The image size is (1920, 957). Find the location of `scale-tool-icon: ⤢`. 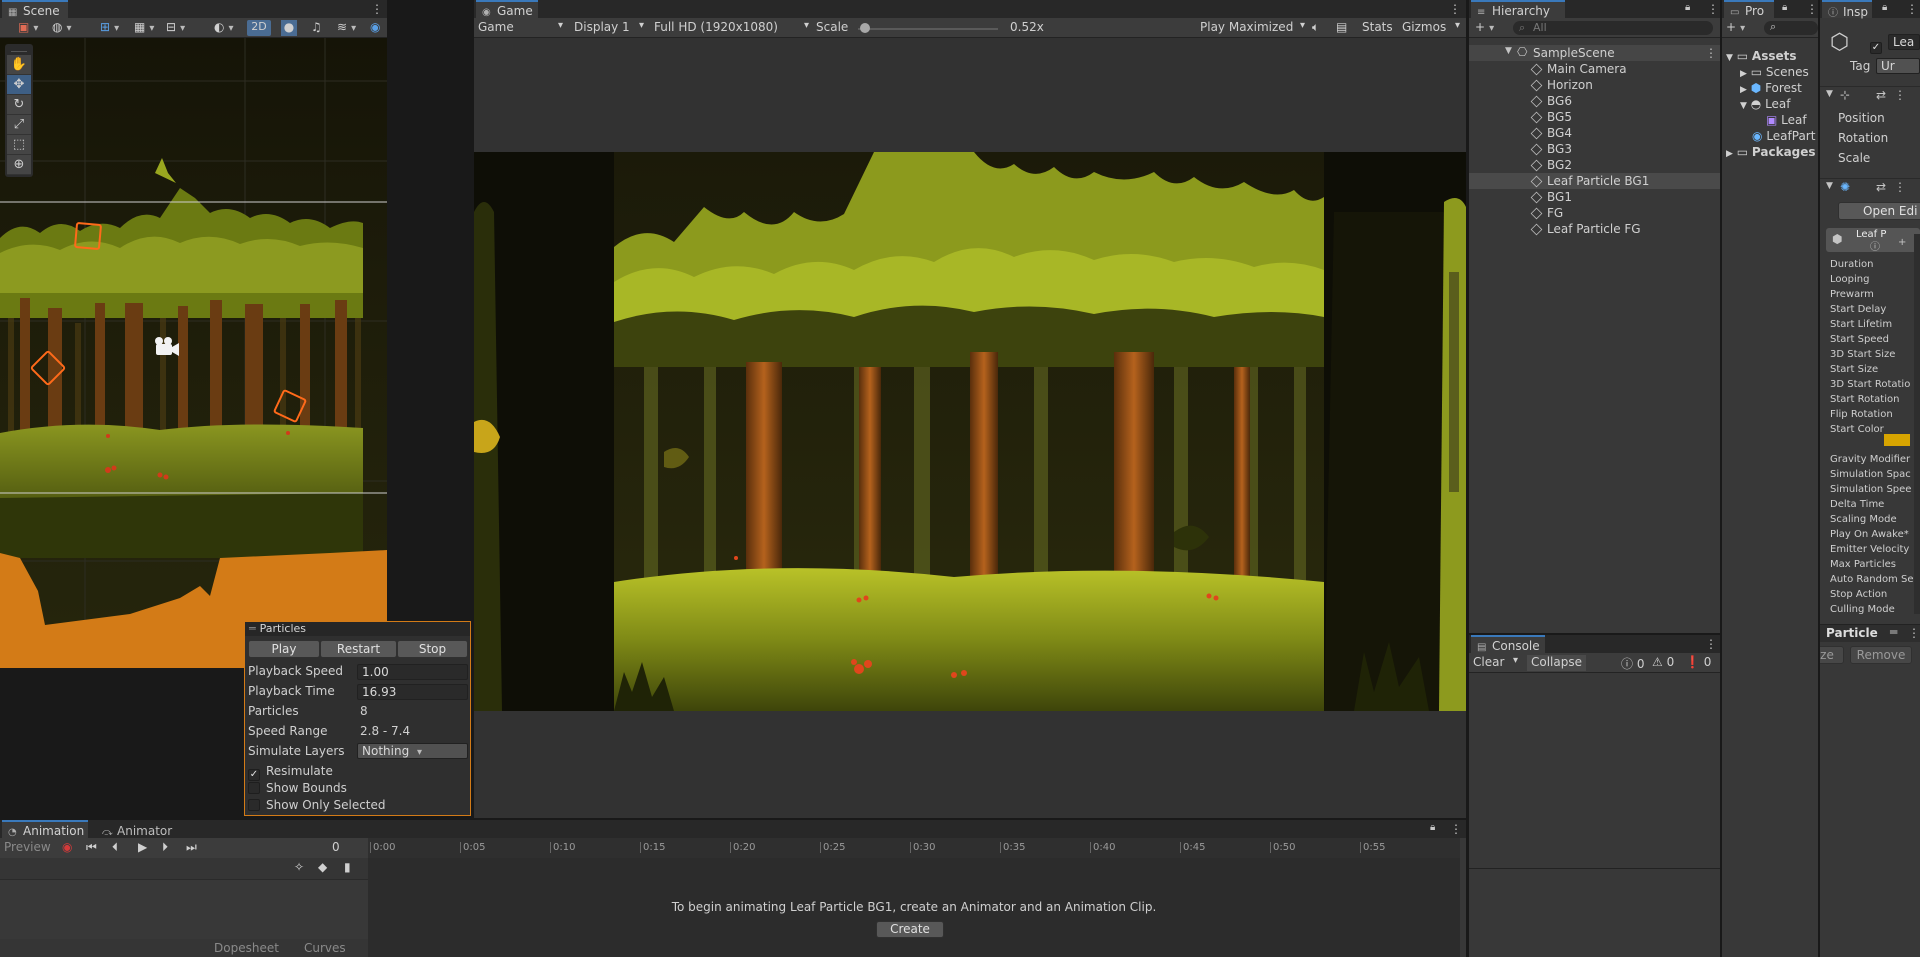

scale-tool-icon: ⤢ is located at coordinates (19, 125).